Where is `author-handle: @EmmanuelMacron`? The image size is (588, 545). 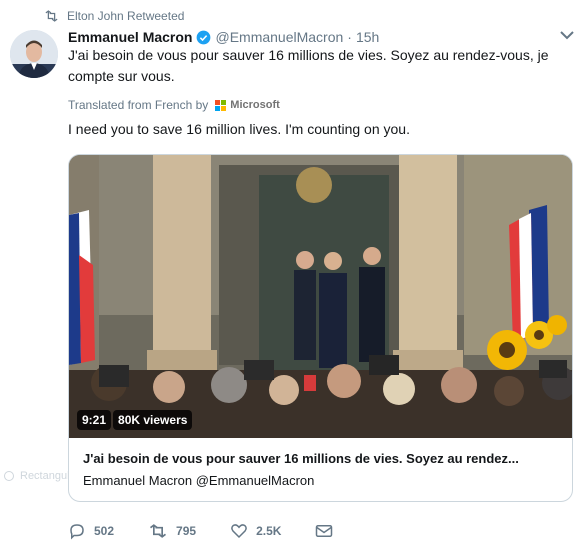 author-handle: @EmmanuelMacron is located at coordinates (279, 37).